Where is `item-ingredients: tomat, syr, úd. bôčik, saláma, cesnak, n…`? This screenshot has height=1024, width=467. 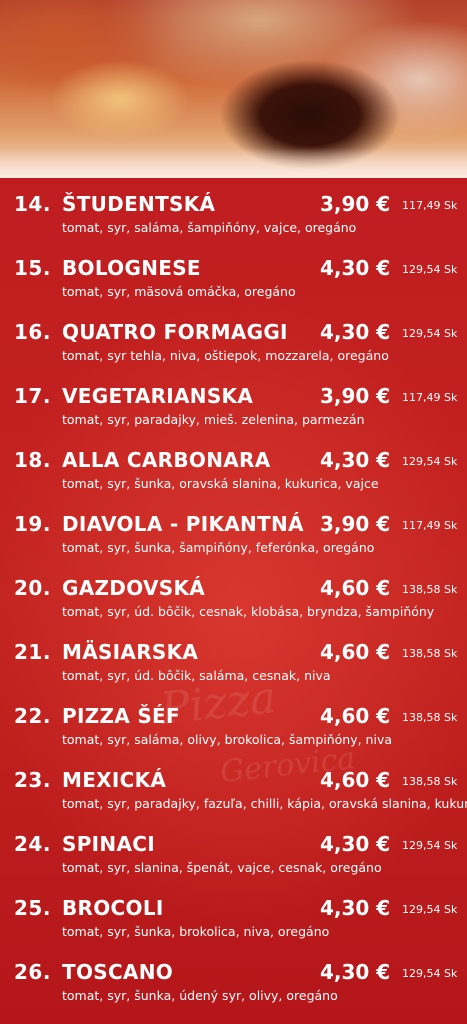 item-ingredients: tomat, syr, úd. bôčik, saláma, cesnak, n… is located at coordinates (196, 675).